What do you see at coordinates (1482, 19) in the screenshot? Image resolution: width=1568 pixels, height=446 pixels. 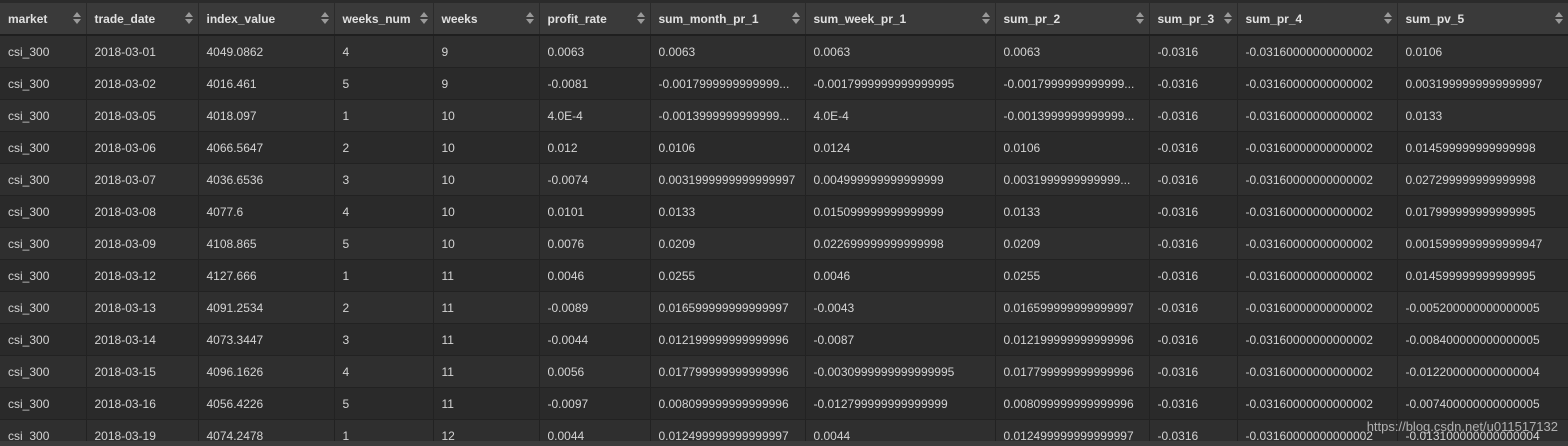 I see `column-header-sum-pv-5: sum_pv_5` at bounding box center [1482, 19].